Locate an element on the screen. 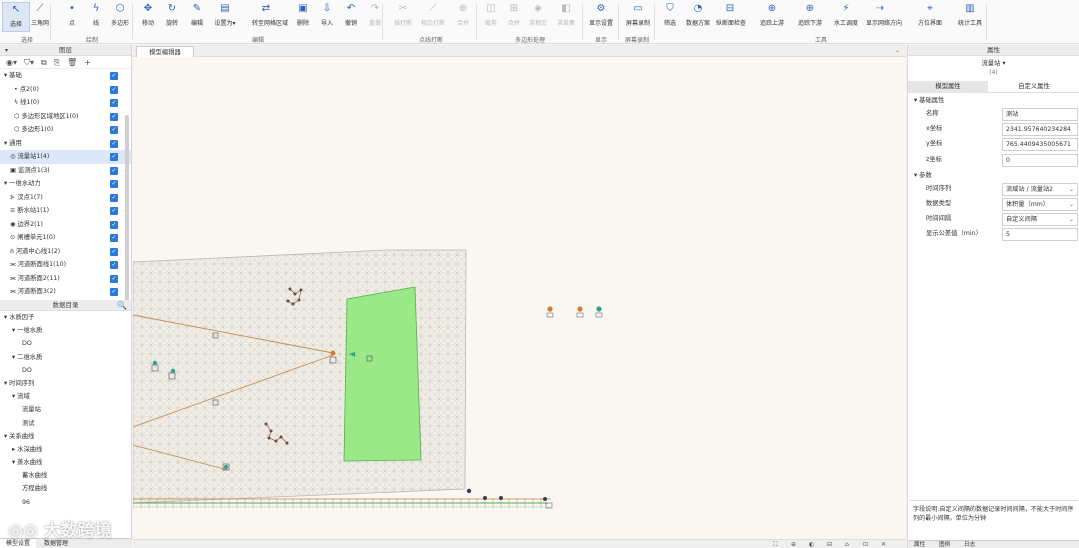 The width and height of the screenshot is (1079, 548). toolbar-button-29: ⇢ 显示网络方向 is located at coordinates (884, 17).